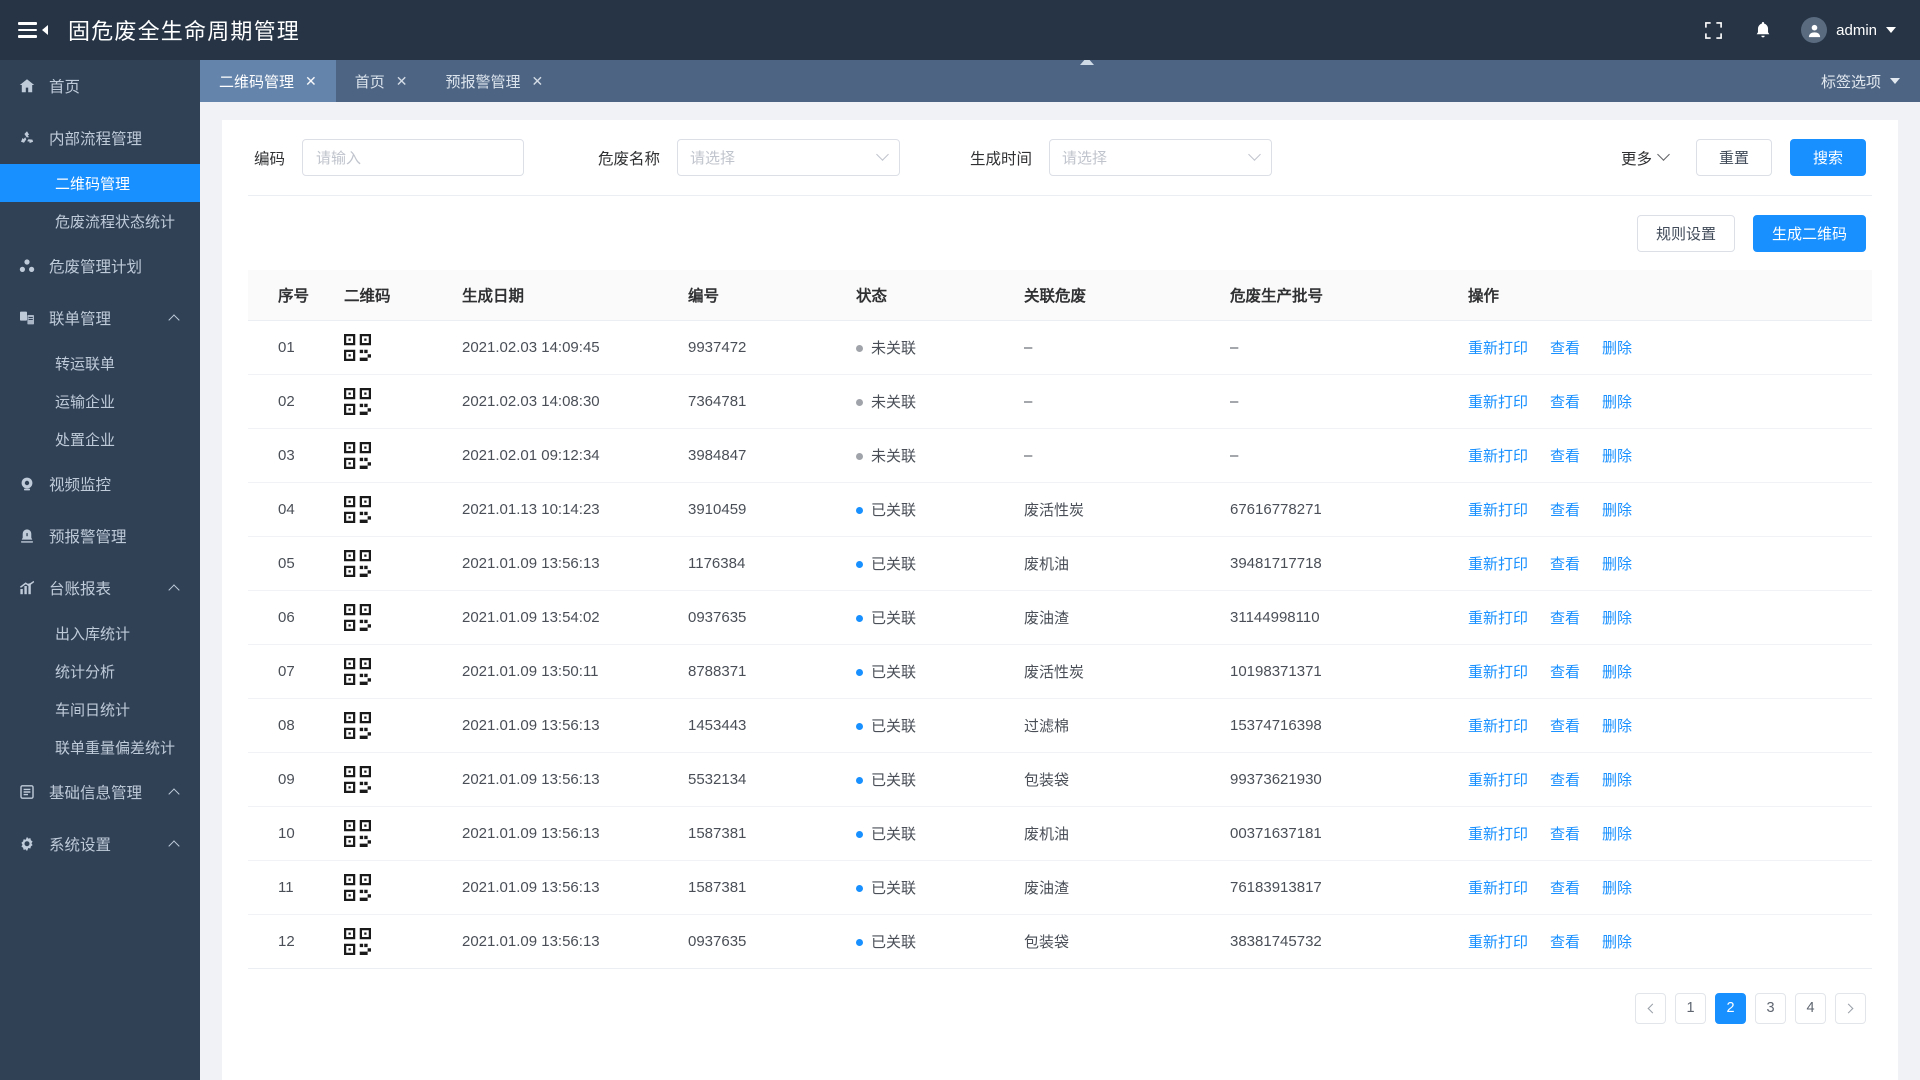 The image size is (1920, 1080). I want to click on pagination-page-2: 2, so click(1730, 1008).